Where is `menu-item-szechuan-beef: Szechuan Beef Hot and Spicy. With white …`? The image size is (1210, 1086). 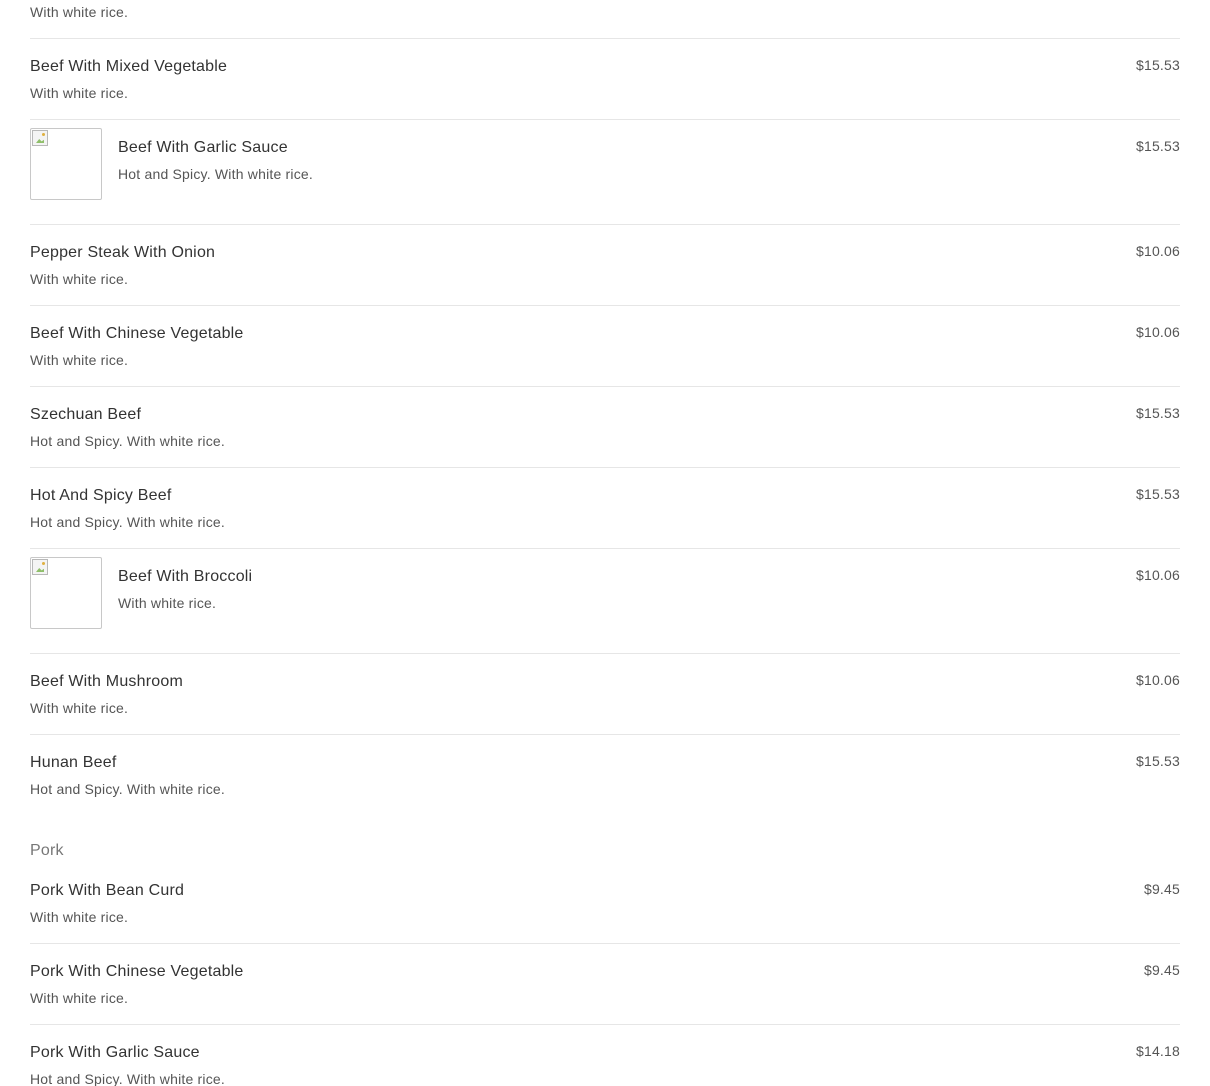 menu-item-szechuan-beef: Szechuan Beef Hot and Spicy. With white … is located at coordinates (605, 427).